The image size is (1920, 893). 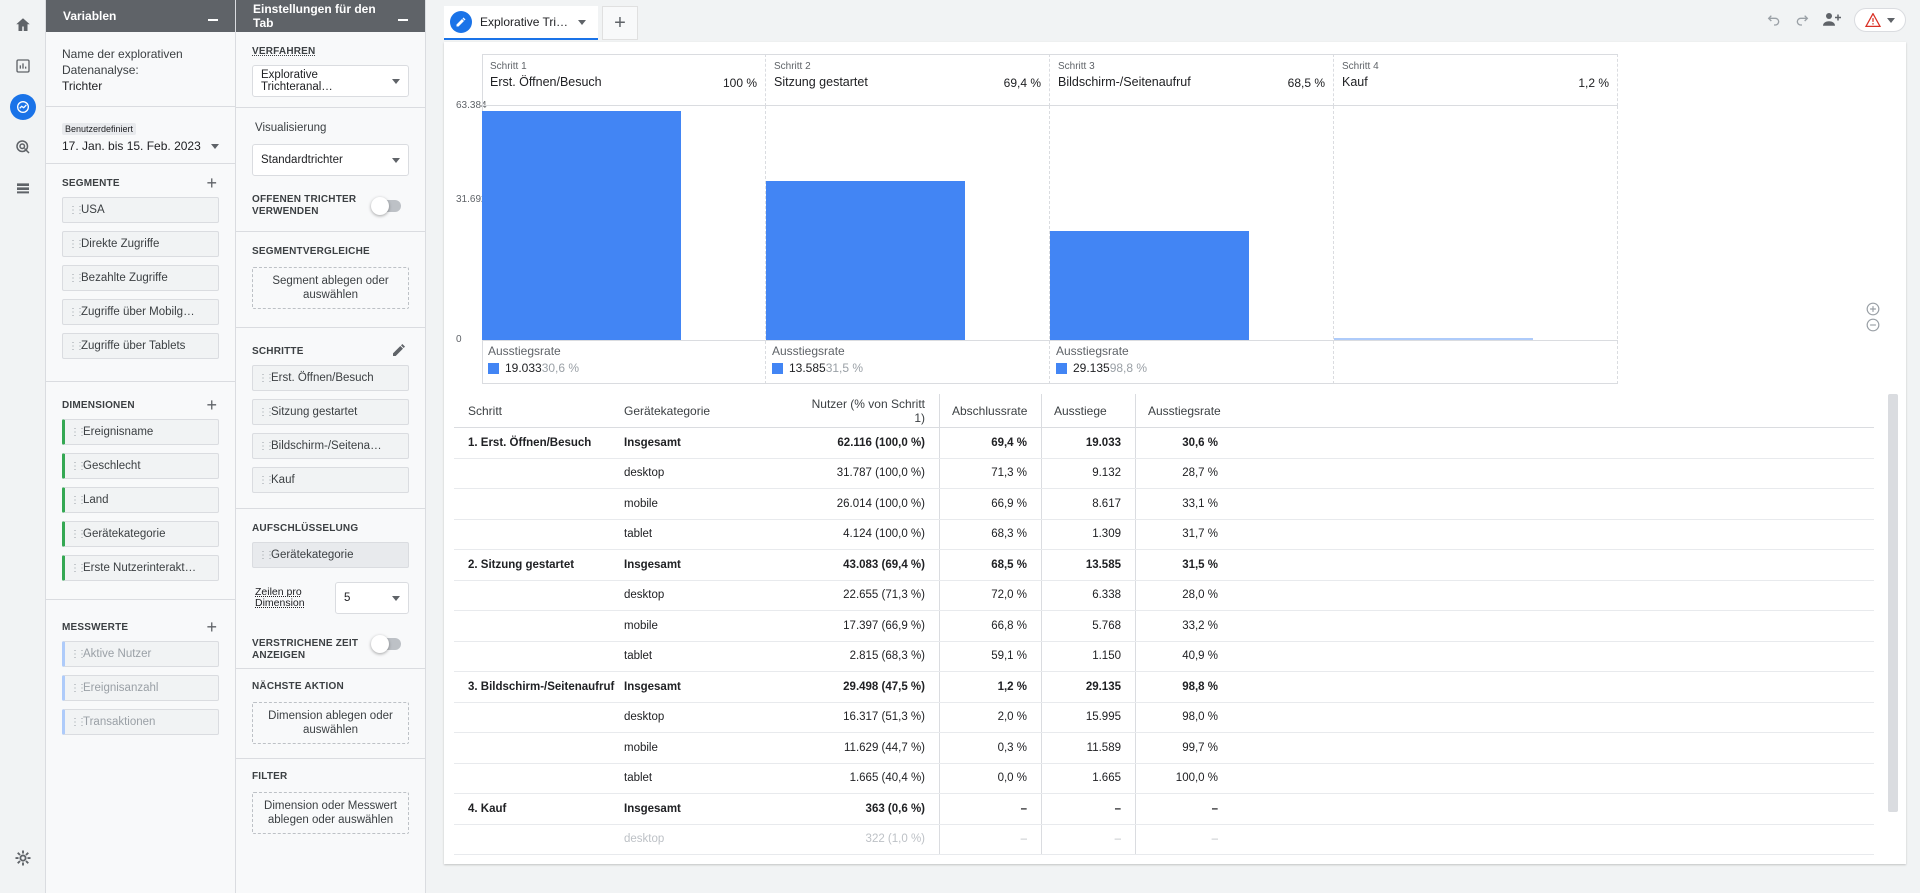 I want to click on table-row: mobile 26.014 (100,0 %) 66,9 % 8.617 33,1 %, so click(x=1164, y=504).